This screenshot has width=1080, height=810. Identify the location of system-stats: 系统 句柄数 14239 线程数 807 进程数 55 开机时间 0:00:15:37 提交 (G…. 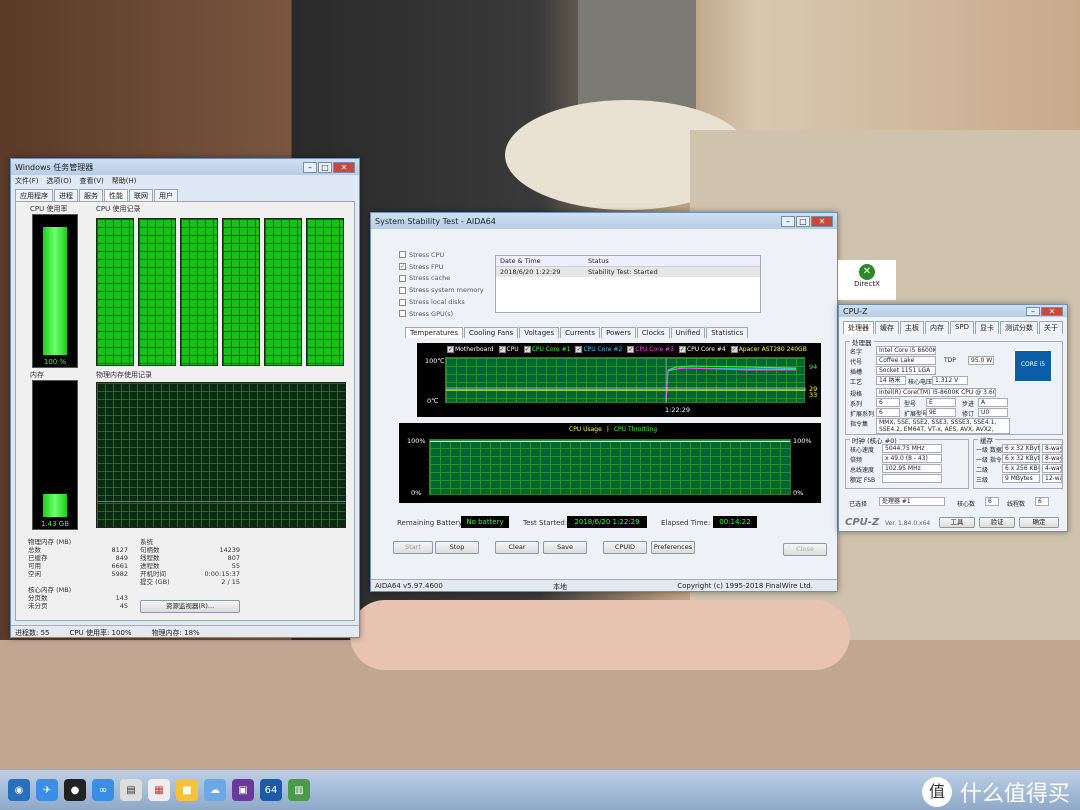
(190, 562).